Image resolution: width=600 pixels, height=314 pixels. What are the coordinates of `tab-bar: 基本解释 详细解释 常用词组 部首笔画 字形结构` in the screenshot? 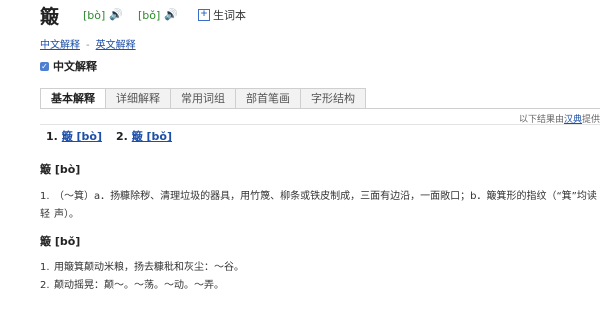 It's located at (203, 98).